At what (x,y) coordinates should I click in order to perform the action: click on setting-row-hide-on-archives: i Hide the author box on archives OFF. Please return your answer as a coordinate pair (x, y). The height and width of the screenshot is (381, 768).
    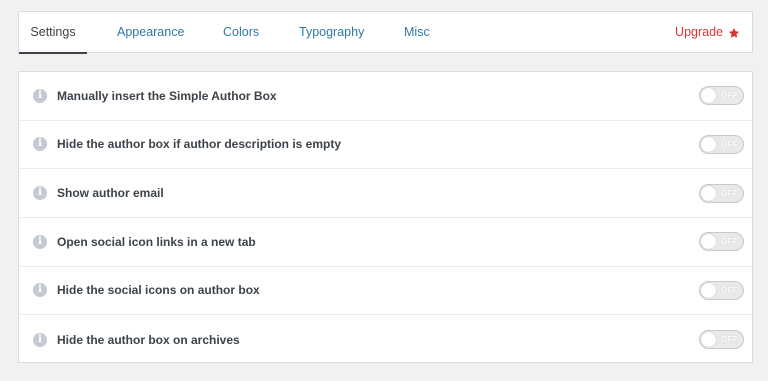
    Looking at the image, I should click on (385, 339).